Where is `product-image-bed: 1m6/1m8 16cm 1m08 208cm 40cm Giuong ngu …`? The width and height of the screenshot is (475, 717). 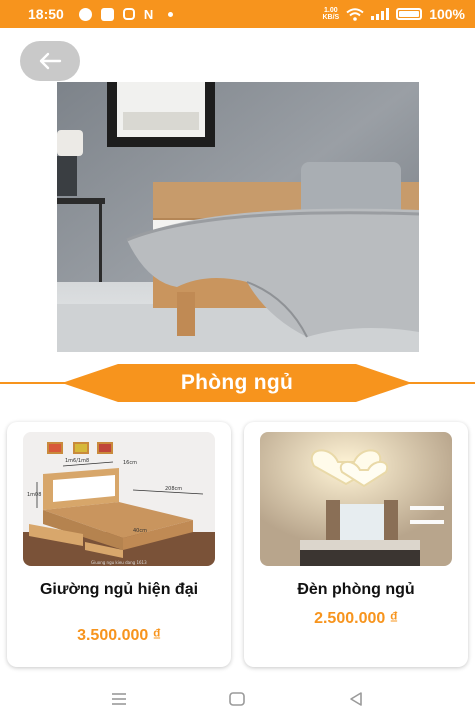
product-image-bed: 1m6/1m8 16cm 1m08 208cm 40cm Giuong ngu … is located at coordinates (119, 499).